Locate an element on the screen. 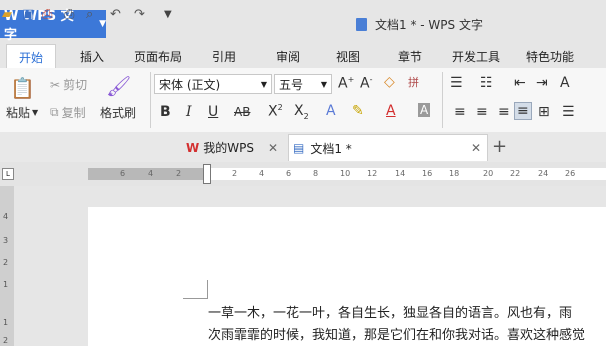 Image resolution: width=606 pixels, height=346 pixels. font-size-select: 五号 ▼ is located at coordinates (303, 84).